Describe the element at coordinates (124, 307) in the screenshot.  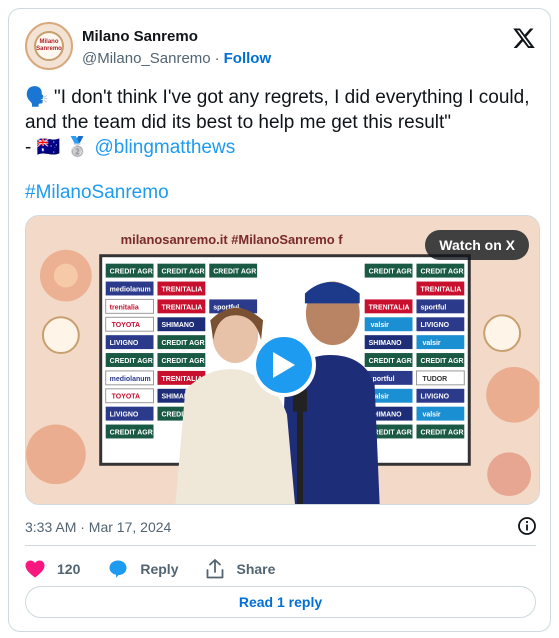
I see `svg-text: trenitalia` at that location.